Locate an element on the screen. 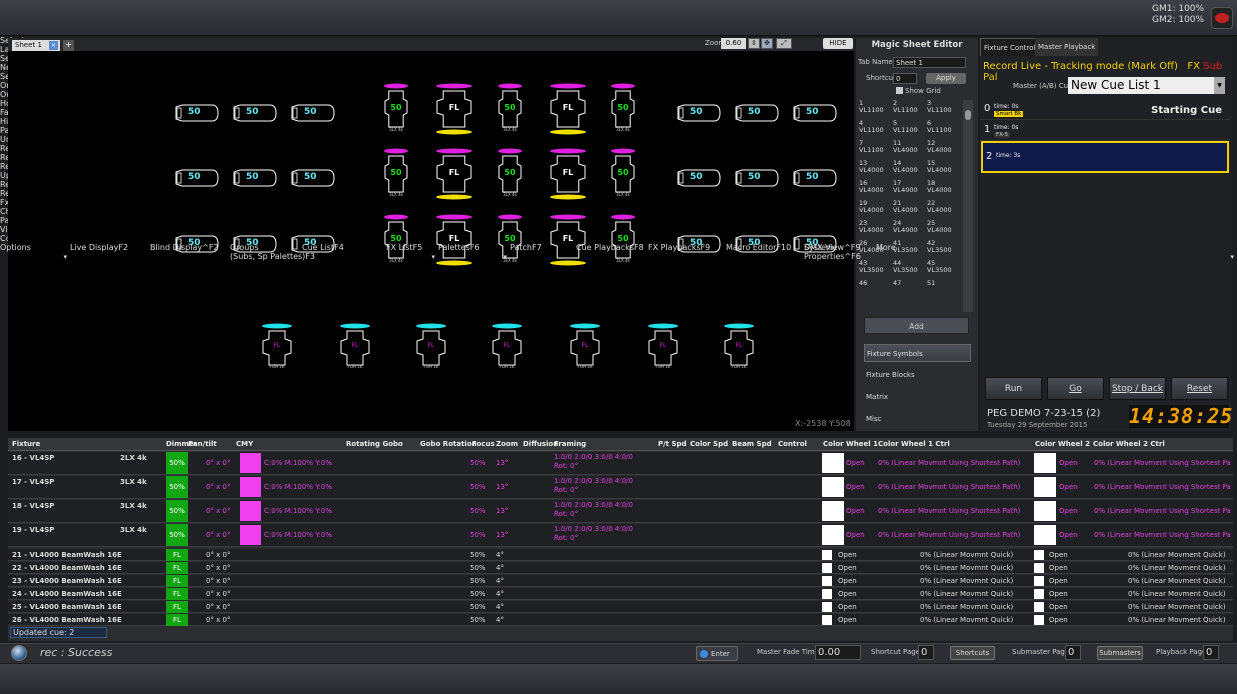  submaster-page-input: 0 is located at coordinates (1073, 652).